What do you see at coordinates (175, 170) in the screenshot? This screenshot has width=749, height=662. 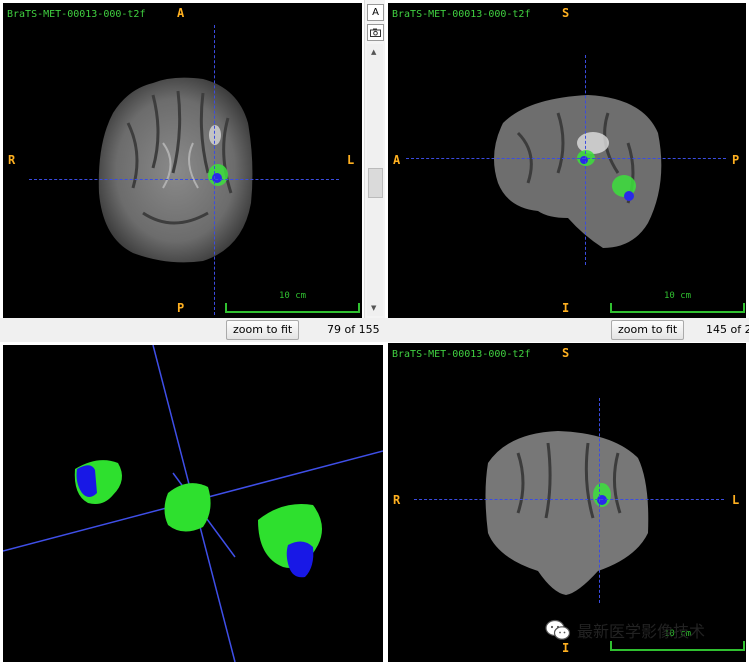 I see `axial-brain-image` at bounding box center [175, 170].